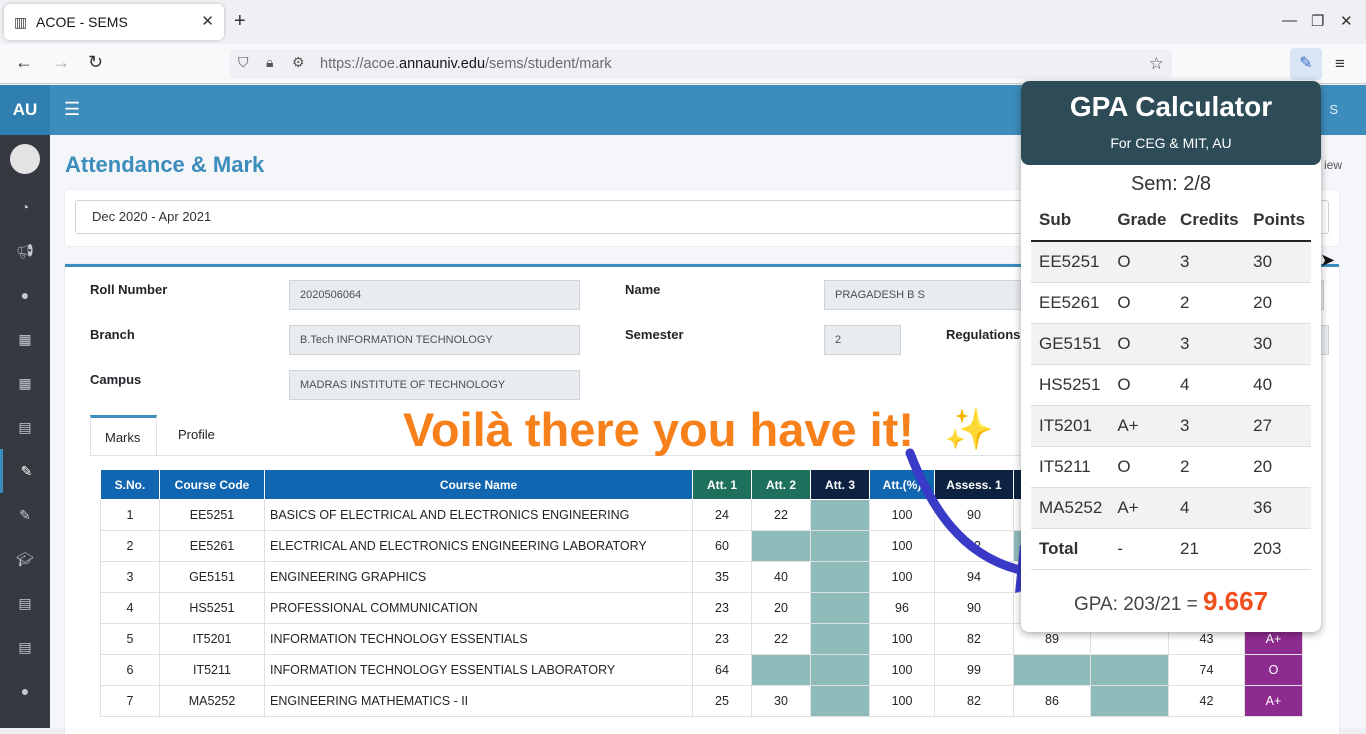 The image size is (1366, 734). What do you see at coordinates (1070, 508) in the screenshot?
I see `cell-sub: MA5252` at bounding box center [1070, 508].